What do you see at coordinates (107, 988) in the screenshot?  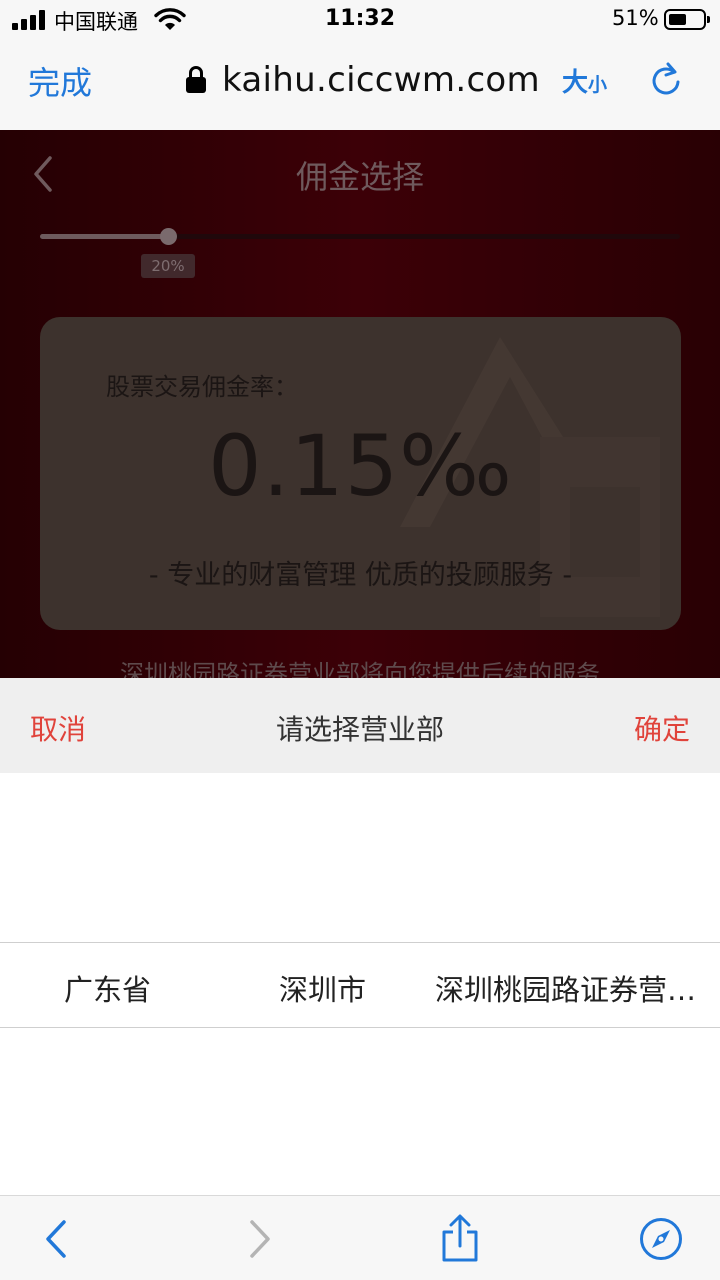 I see `picker-column-province: 广东省` at bounding box center [107, 988].